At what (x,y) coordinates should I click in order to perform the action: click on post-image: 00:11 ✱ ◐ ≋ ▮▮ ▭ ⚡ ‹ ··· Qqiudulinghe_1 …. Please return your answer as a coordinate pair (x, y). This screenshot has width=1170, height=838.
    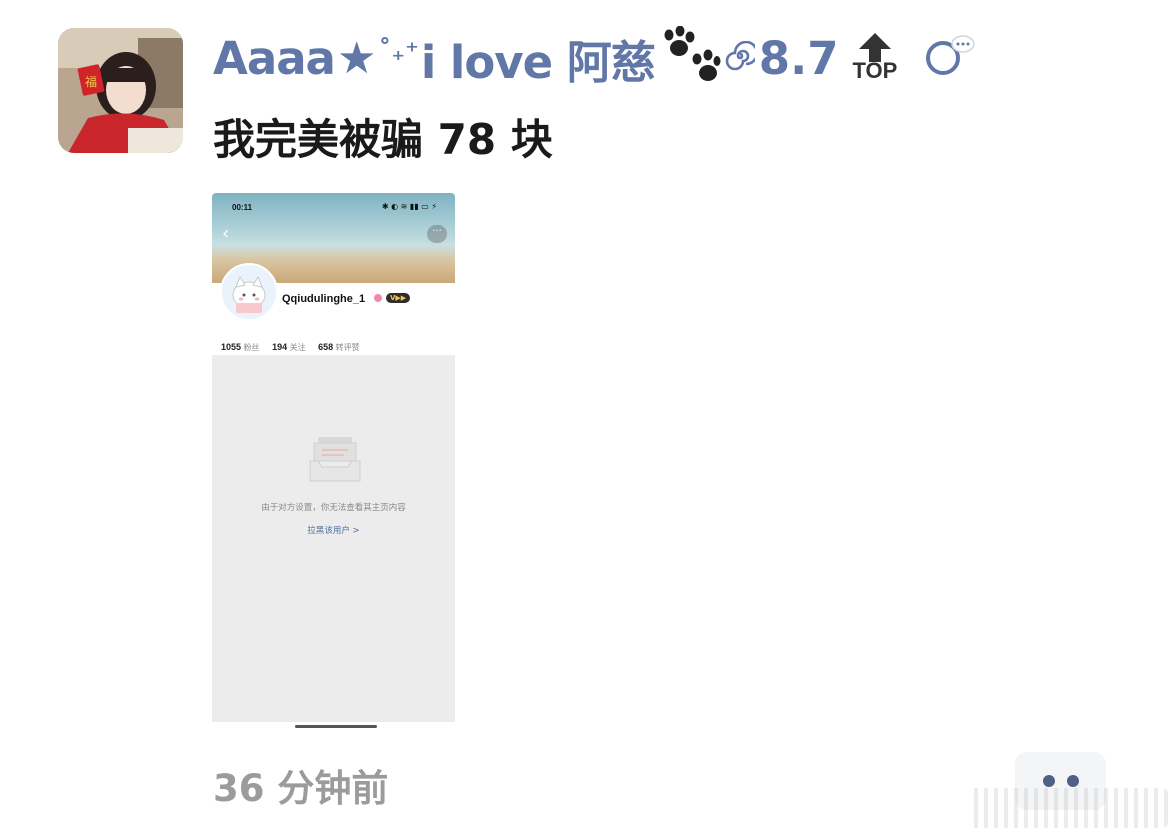
    Looking at the image, I should click on (333, 457).